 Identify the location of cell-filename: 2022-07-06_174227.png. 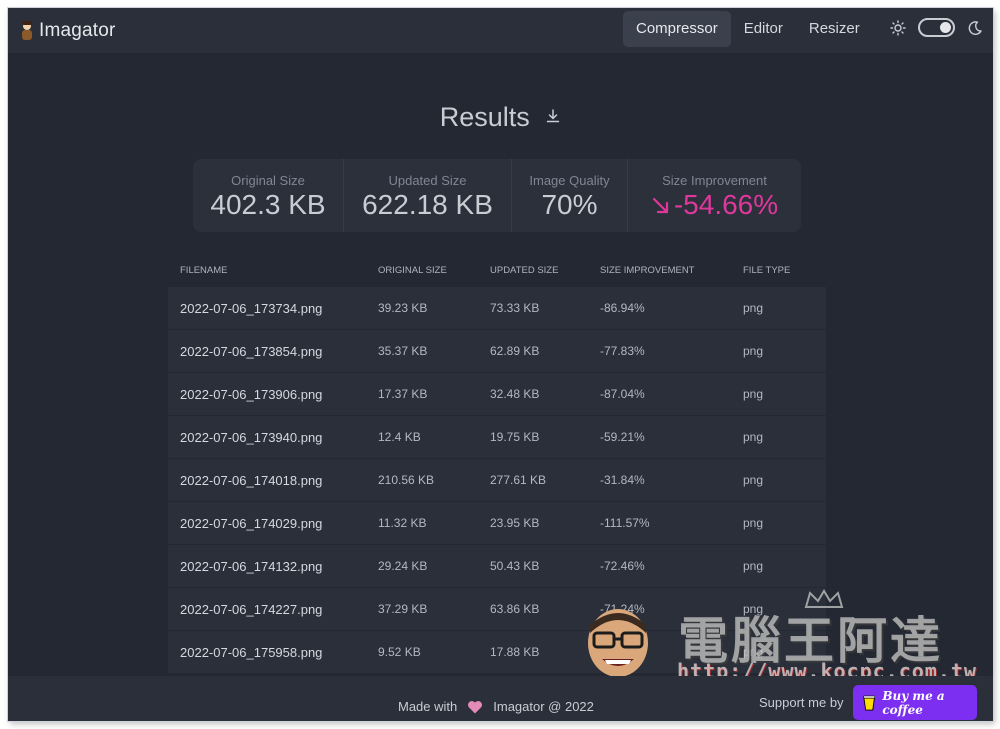
(251, 609).